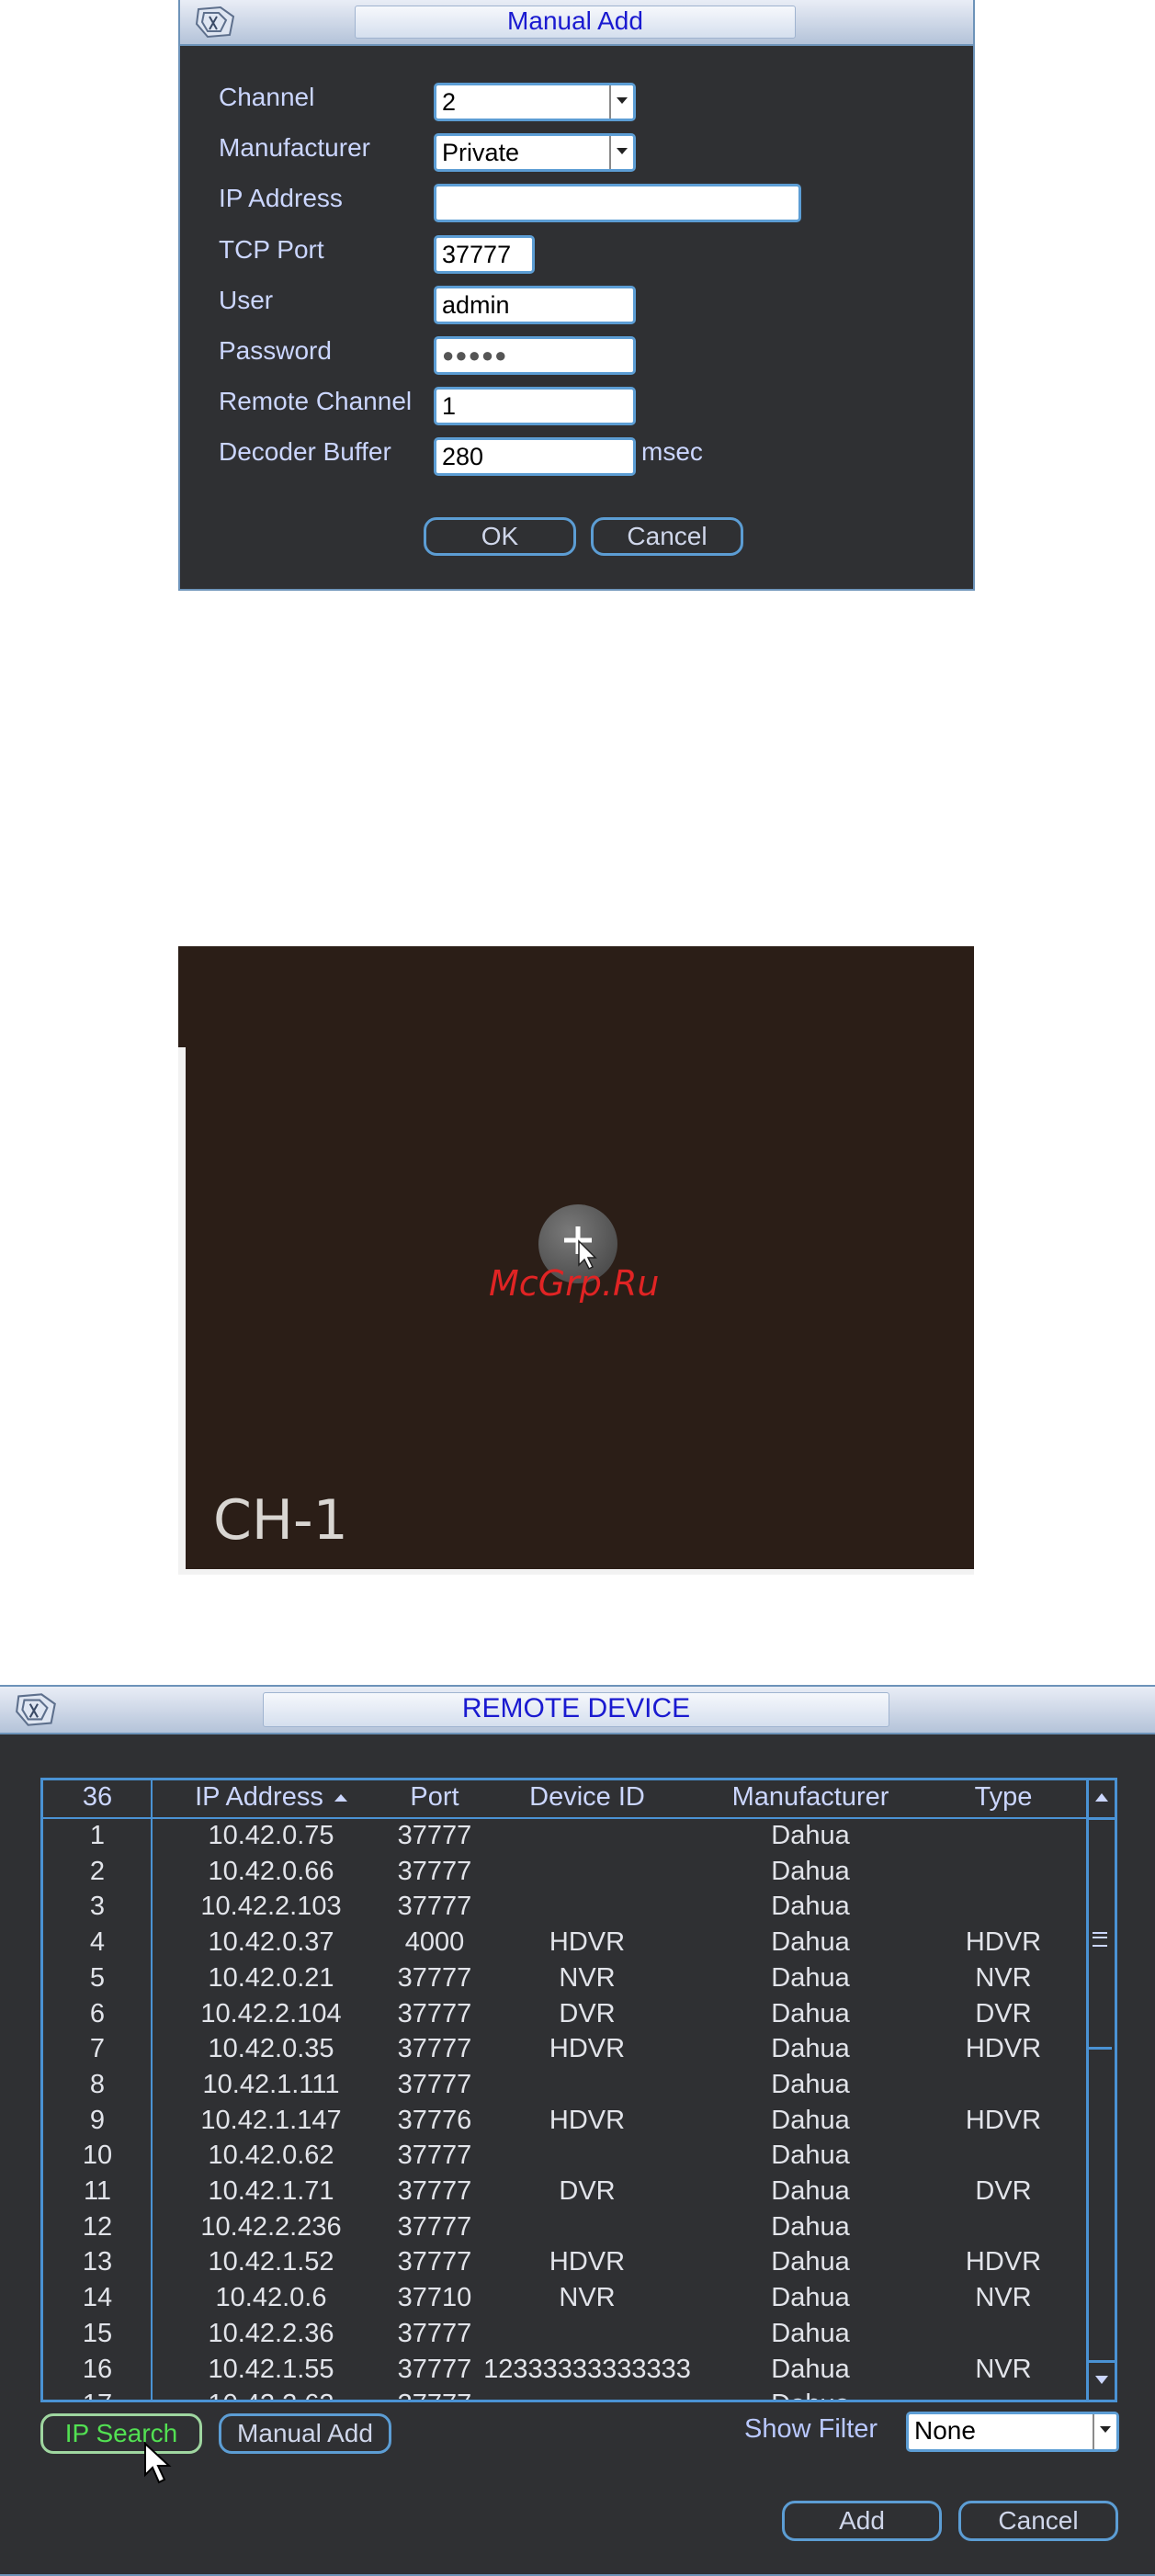 Image resolution: width=1155 pixels, height=2576 pixels. I want to click on cell-row-number: 10, so click(97, 2156).